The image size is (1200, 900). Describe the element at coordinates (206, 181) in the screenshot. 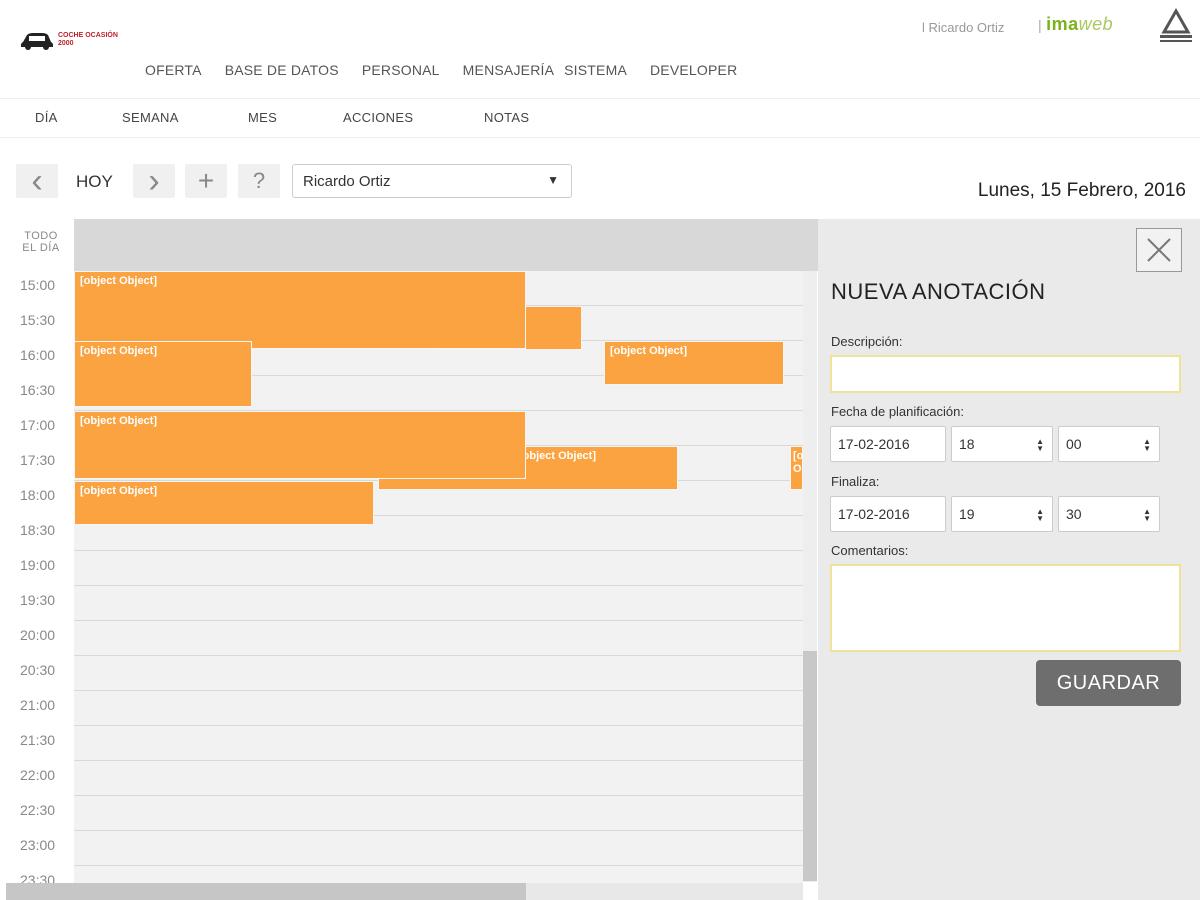

I see `add-event-button: +` at that location.